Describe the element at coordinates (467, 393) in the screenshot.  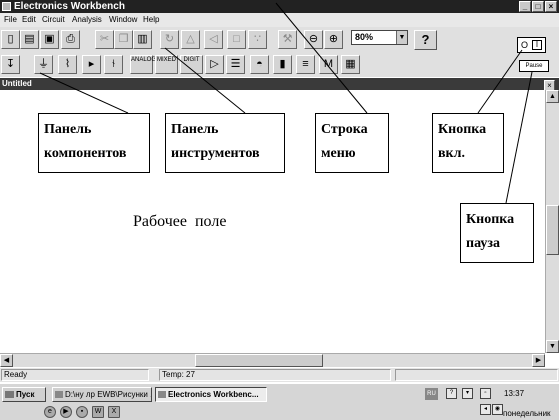
I see `tray-arrow-icon: ▾` at that location.